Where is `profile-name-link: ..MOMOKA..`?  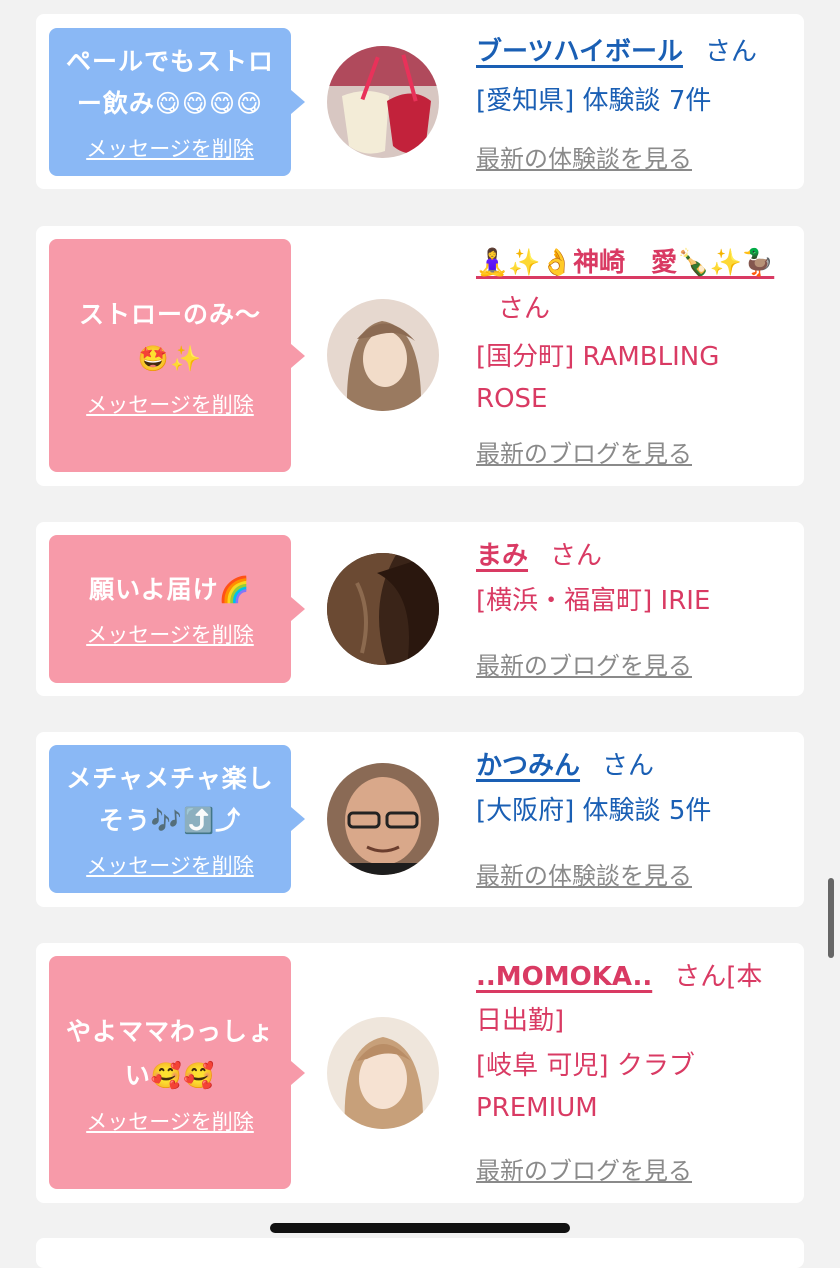
profile-name-link: ..MOMOKA.. is located at coordinates (564, 977).